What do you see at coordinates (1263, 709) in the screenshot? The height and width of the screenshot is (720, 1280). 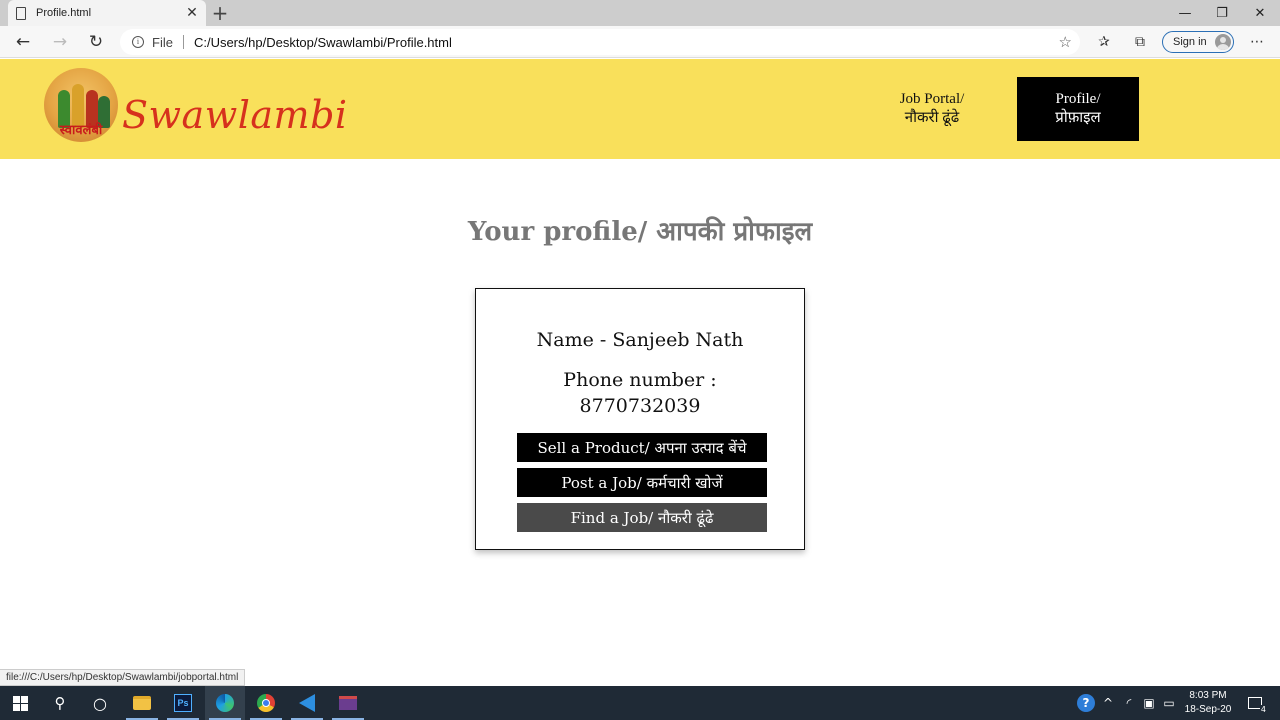 I see `notification-count: 4` at bounding box center [1263, 709].